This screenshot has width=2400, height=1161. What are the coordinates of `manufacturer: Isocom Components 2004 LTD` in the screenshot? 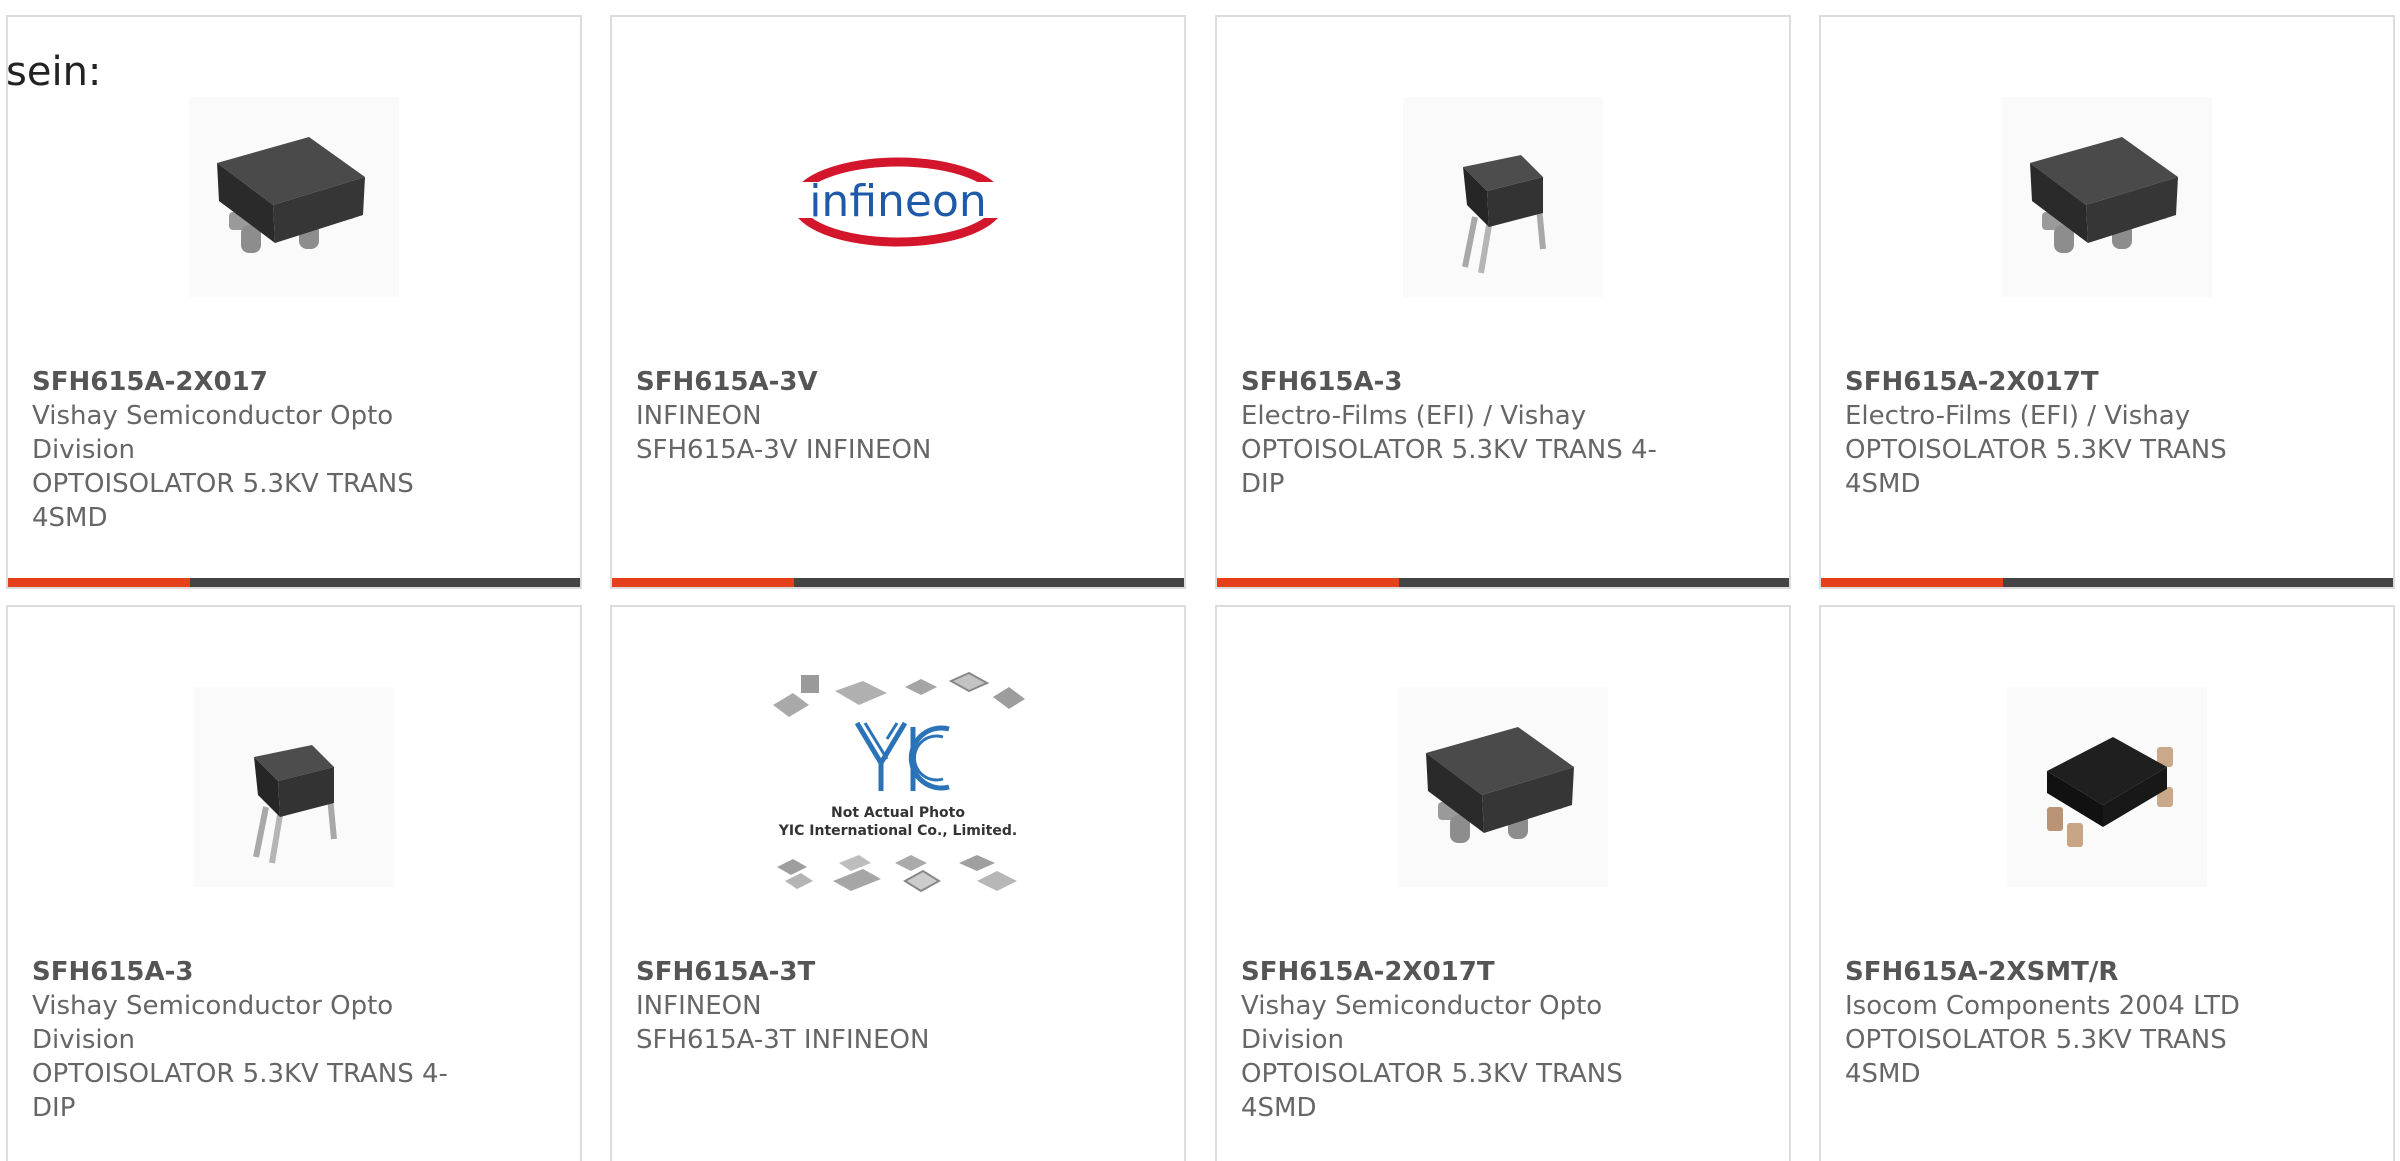 It's located at (2042, 1006).